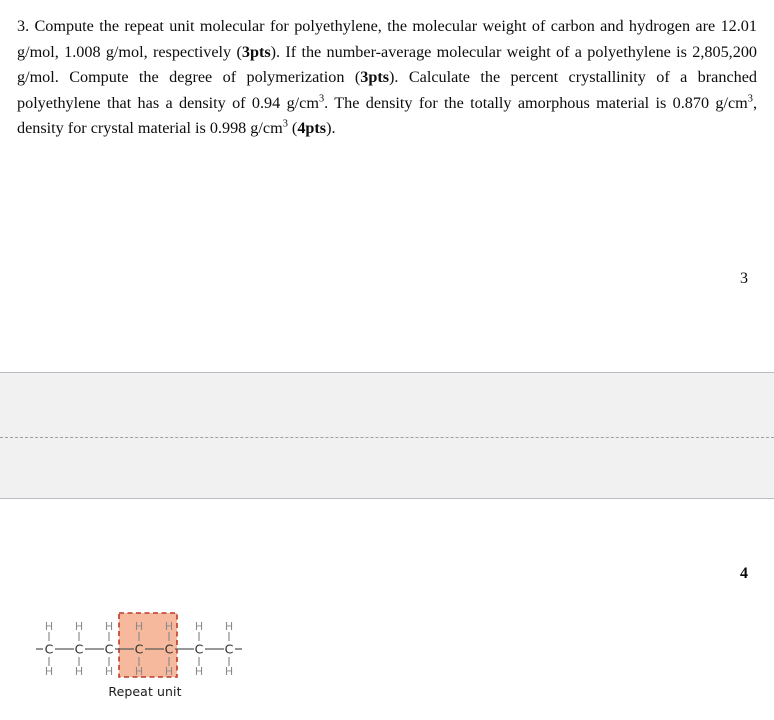  Describe the element at coordinates (49, 671) in the screenshot. I see `hydrogen-bottom-1: H` at that location.